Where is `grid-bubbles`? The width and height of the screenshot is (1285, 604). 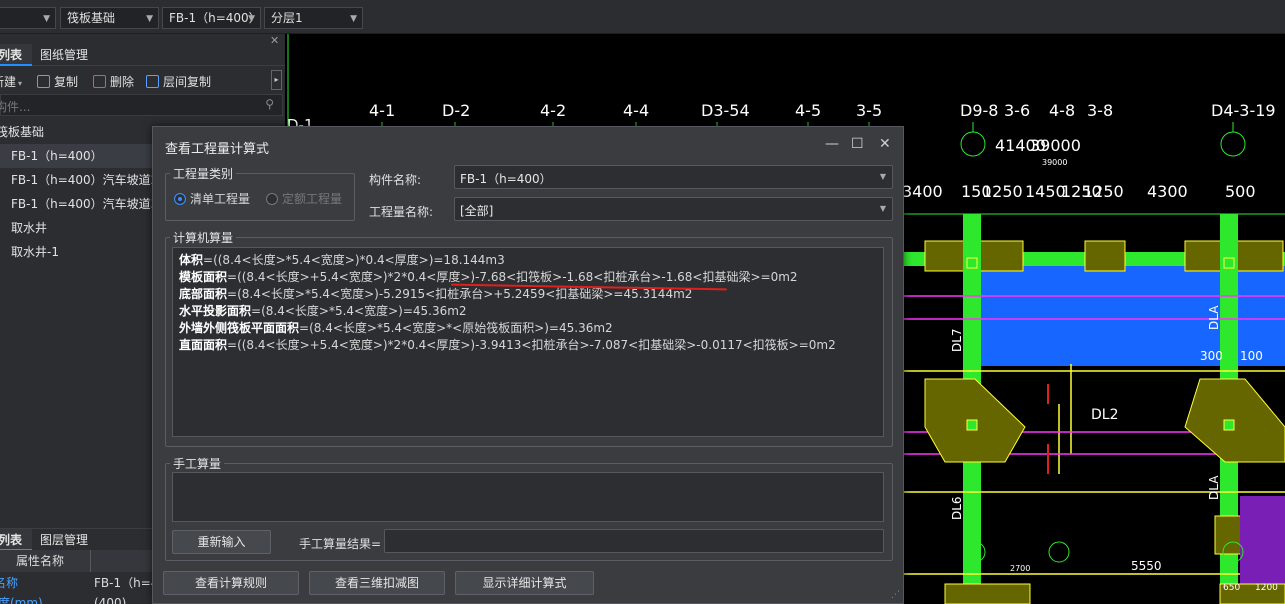
grid-bubbles is located at coordinates (1104, 552).